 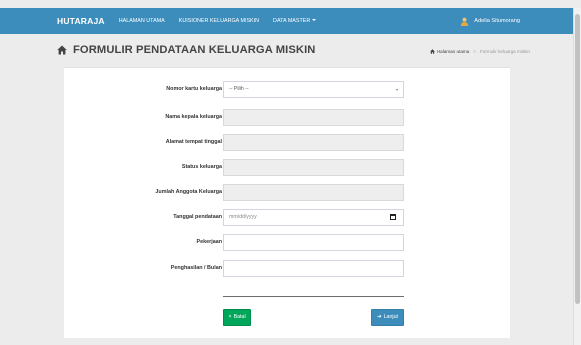 I want to click on page-scrollbar, so click(x=577, y=176).